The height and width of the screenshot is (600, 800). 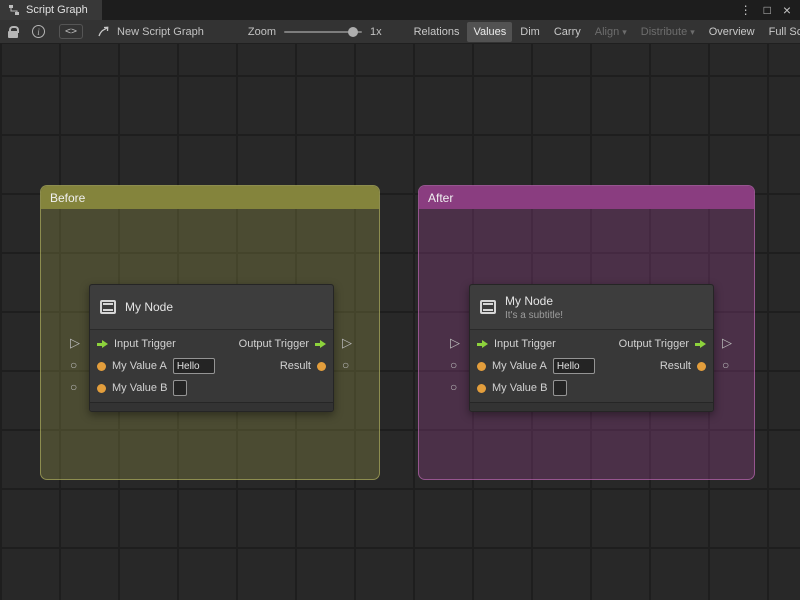 I want to click on distribute-dropdown: Distribute ▾, so click(x=667, y=31).